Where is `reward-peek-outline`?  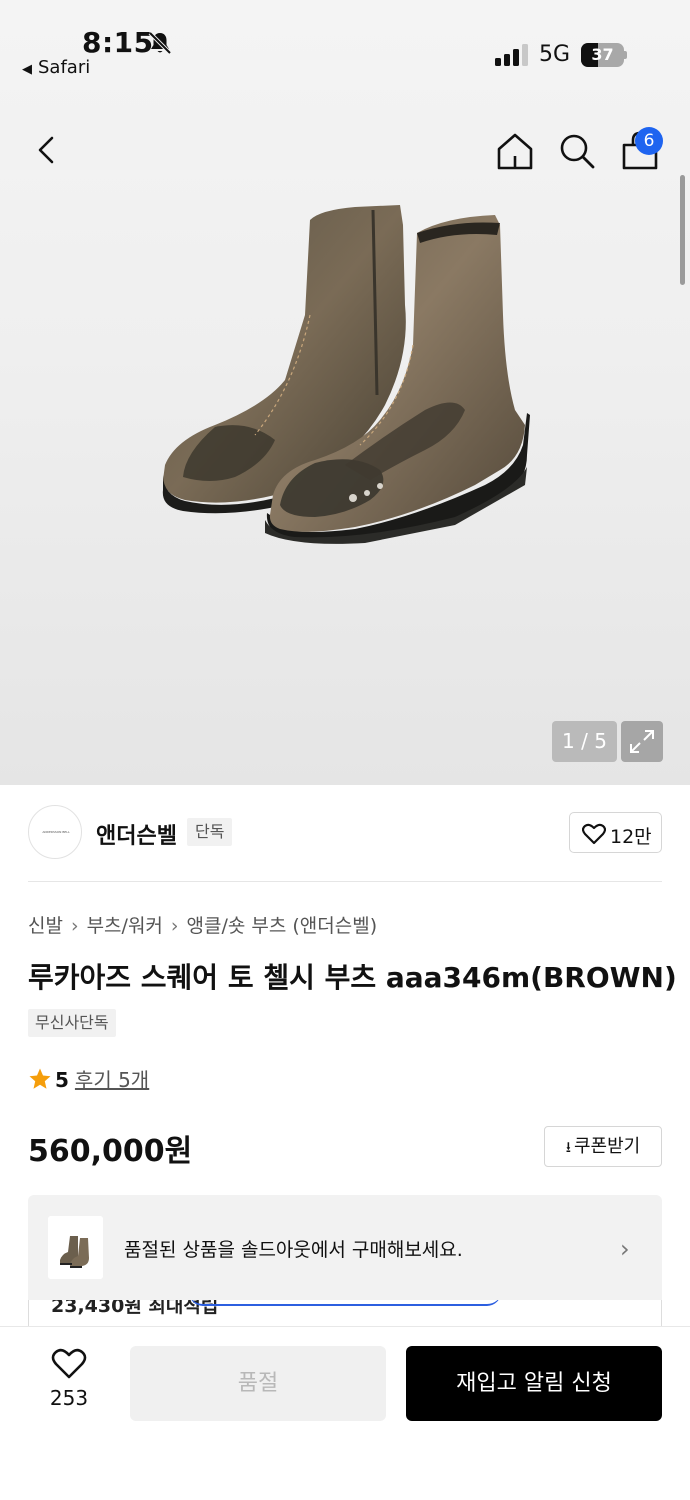
reward-peek-outline is located at coordinates (345, 1303).